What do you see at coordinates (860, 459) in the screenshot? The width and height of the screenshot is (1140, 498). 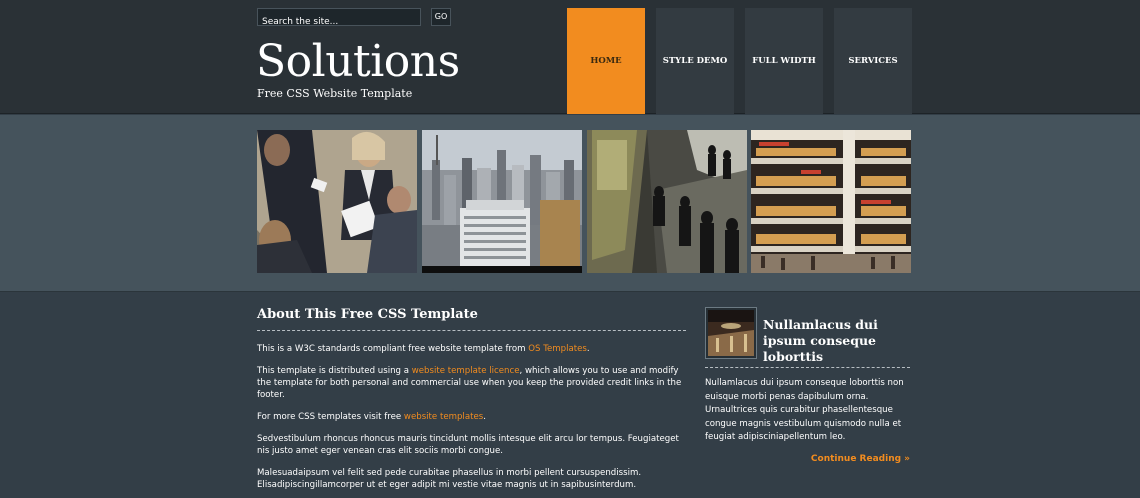 I see `continue-reading-link: Continue Reading »` at bounding box center [860, 459].